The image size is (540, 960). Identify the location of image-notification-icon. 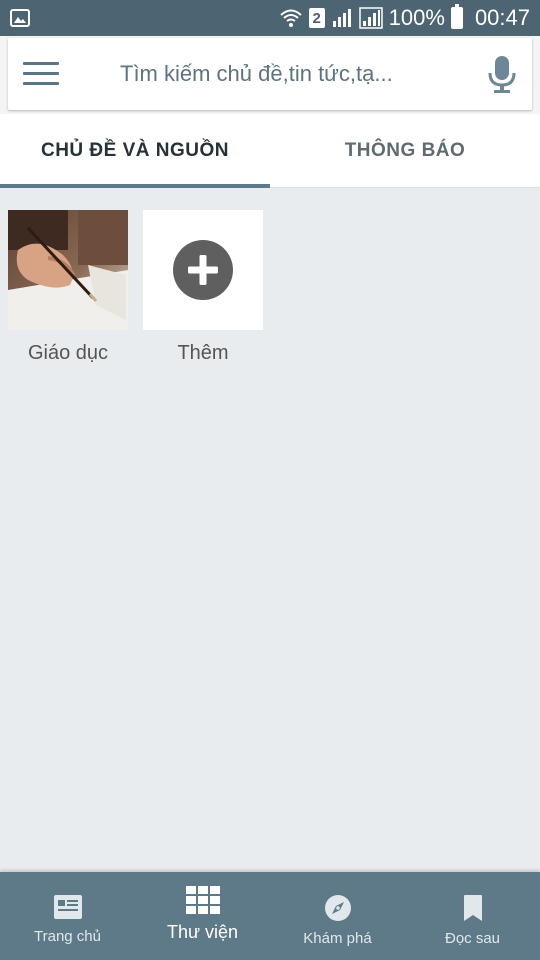
(20, 18).